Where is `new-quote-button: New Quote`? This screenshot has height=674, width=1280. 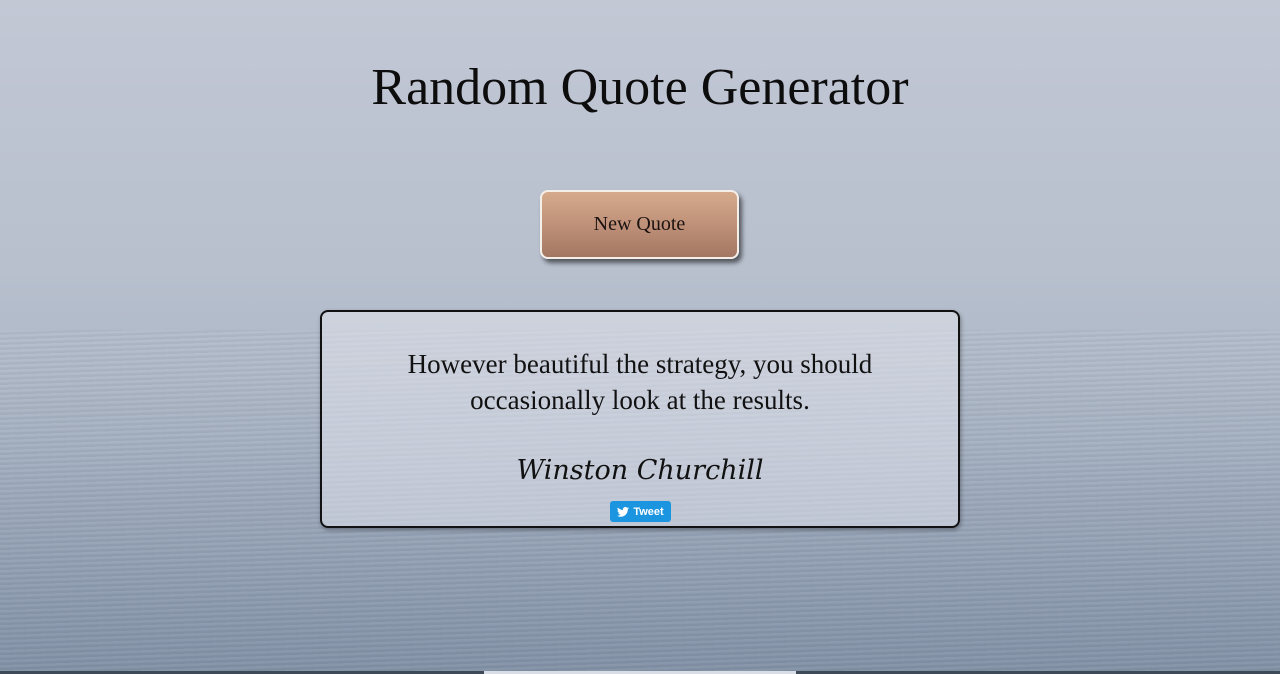 new-quote-button: New Quote is located at coordinates (639, 224).